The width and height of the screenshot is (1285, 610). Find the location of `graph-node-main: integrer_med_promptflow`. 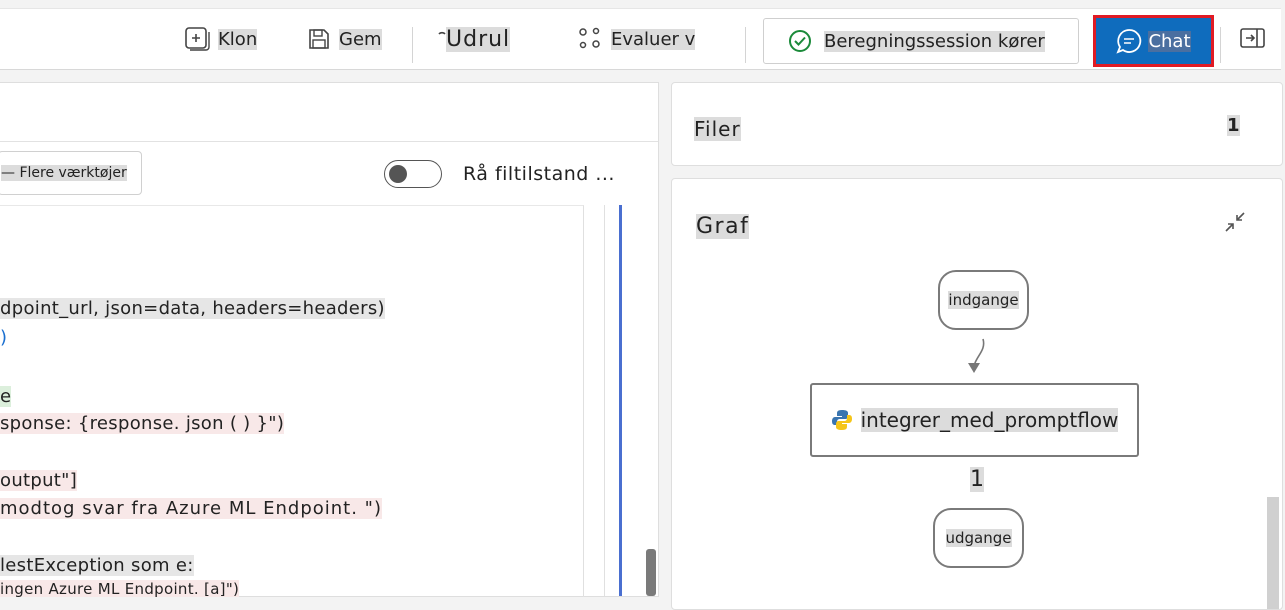

graph-node-main: integrer_med_promptflow is located at coordinates (974, 420).